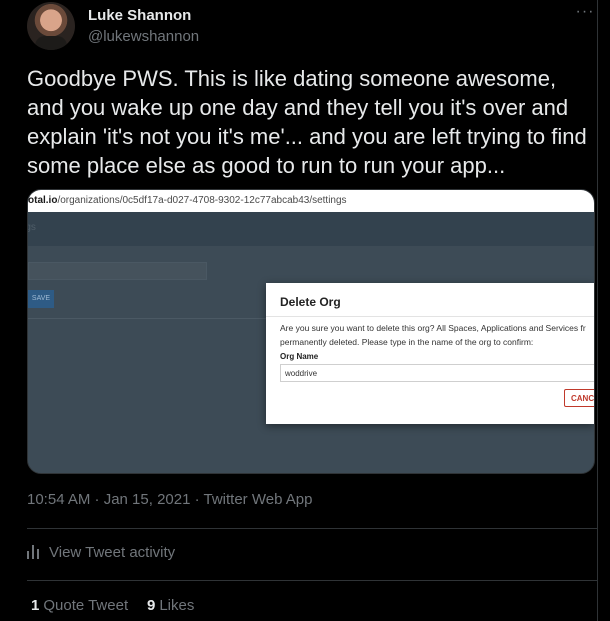 The width and height of the screenshot is (610, 621). Describe the element at coordinates (437, 373) in the screenshot. I see `org-name-field: woddrive` at that location.